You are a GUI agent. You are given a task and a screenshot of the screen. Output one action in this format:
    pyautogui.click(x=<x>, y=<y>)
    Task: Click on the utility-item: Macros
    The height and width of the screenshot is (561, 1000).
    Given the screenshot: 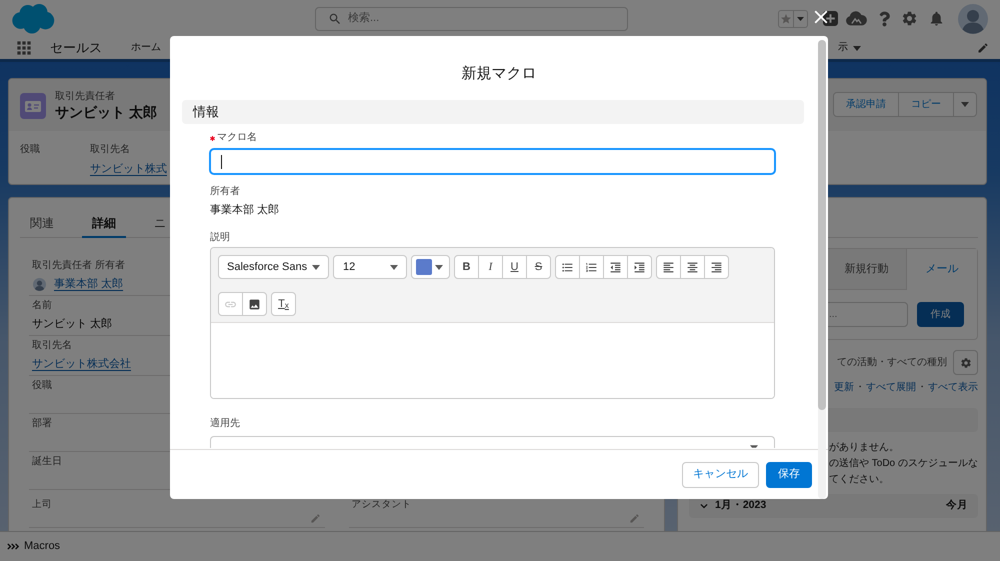 What is the action you would take?
    pyautogui.click(x=33, y=546)
    